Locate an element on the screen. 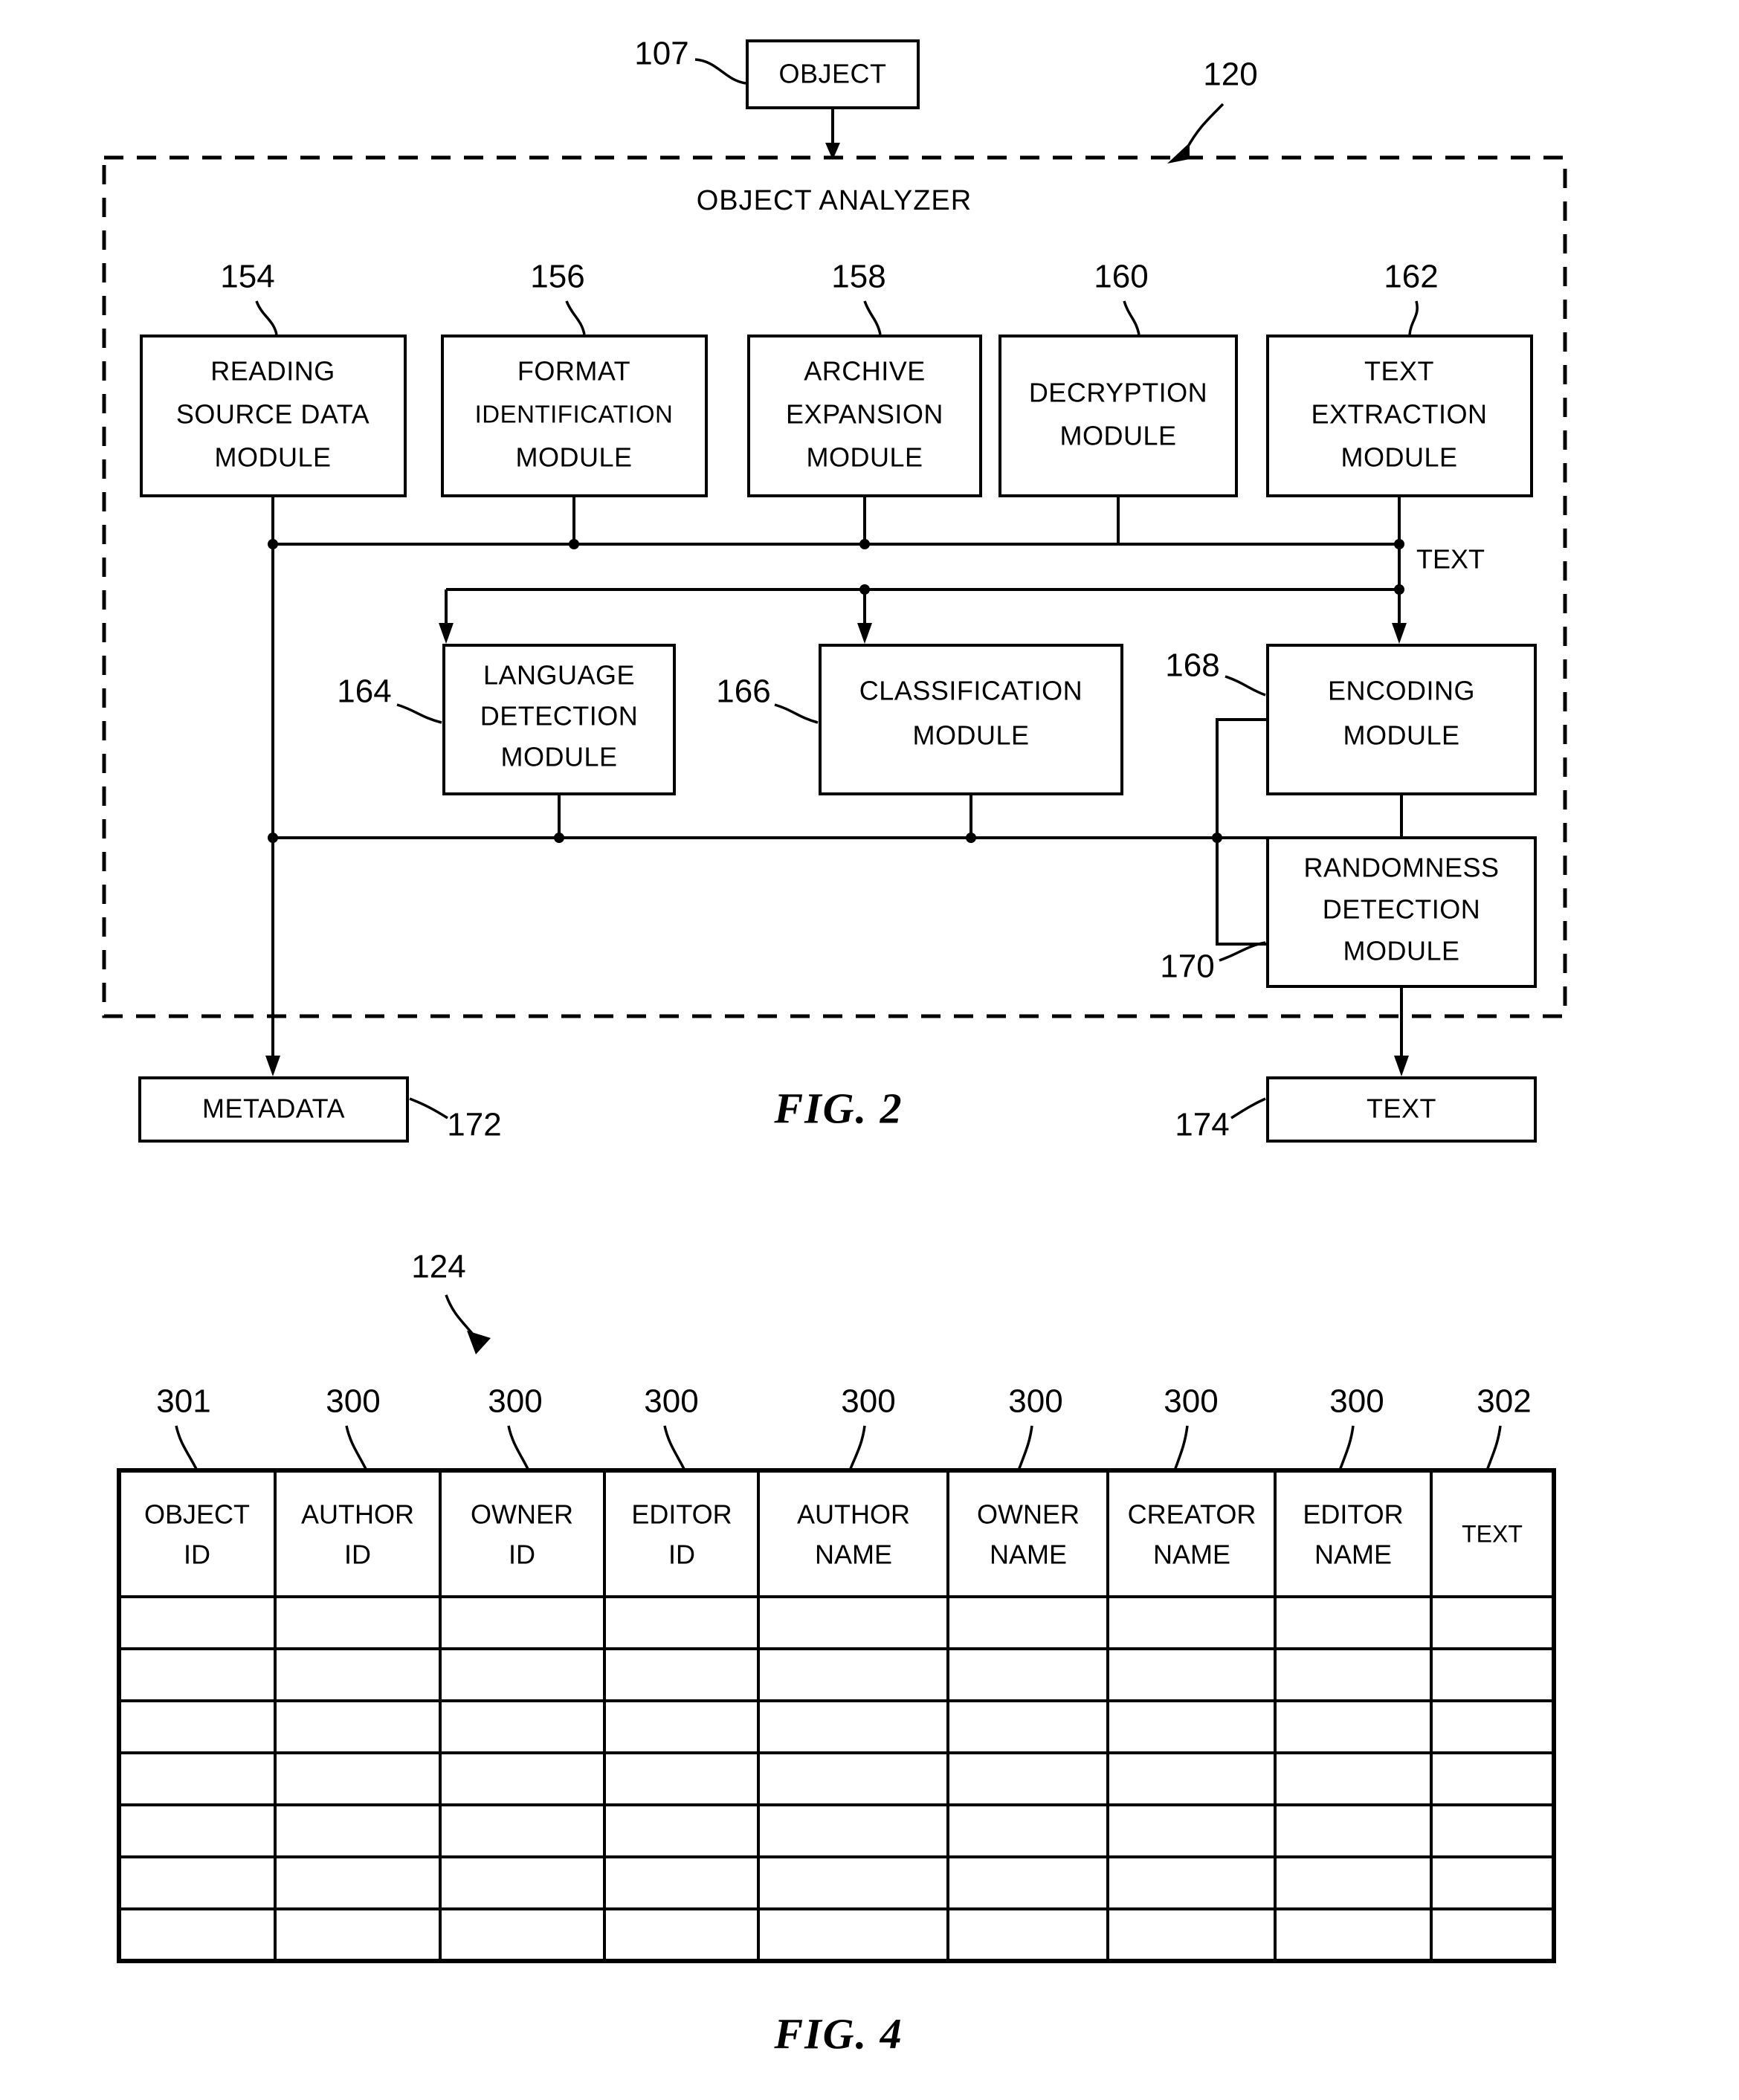 The height and width of the screenshot is (2100, 1739). junction-158-upper-bus is located at coordinates (864, 544).